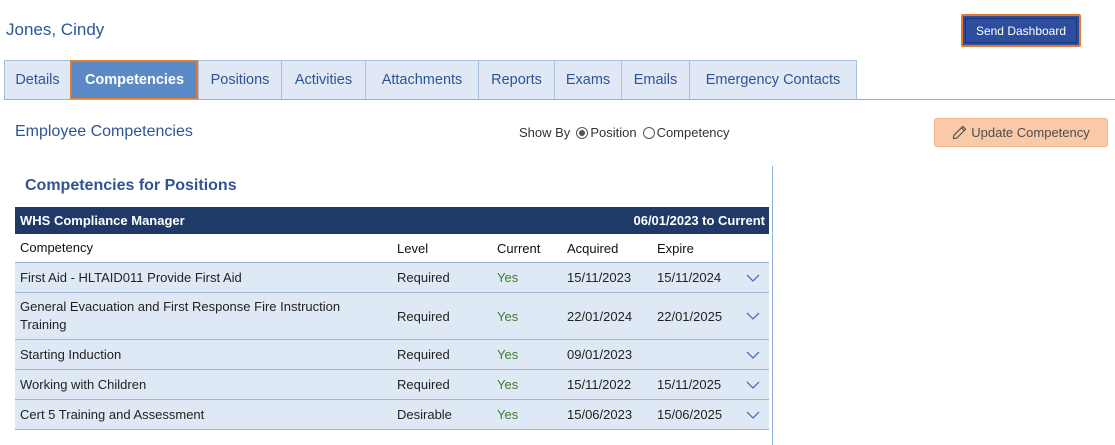 This screenshot has width=1115, height=445. Describe the element at coordinates (699, 220) in the screenshot. I see `position-dates: 06/01/2023 to Current` at that location.